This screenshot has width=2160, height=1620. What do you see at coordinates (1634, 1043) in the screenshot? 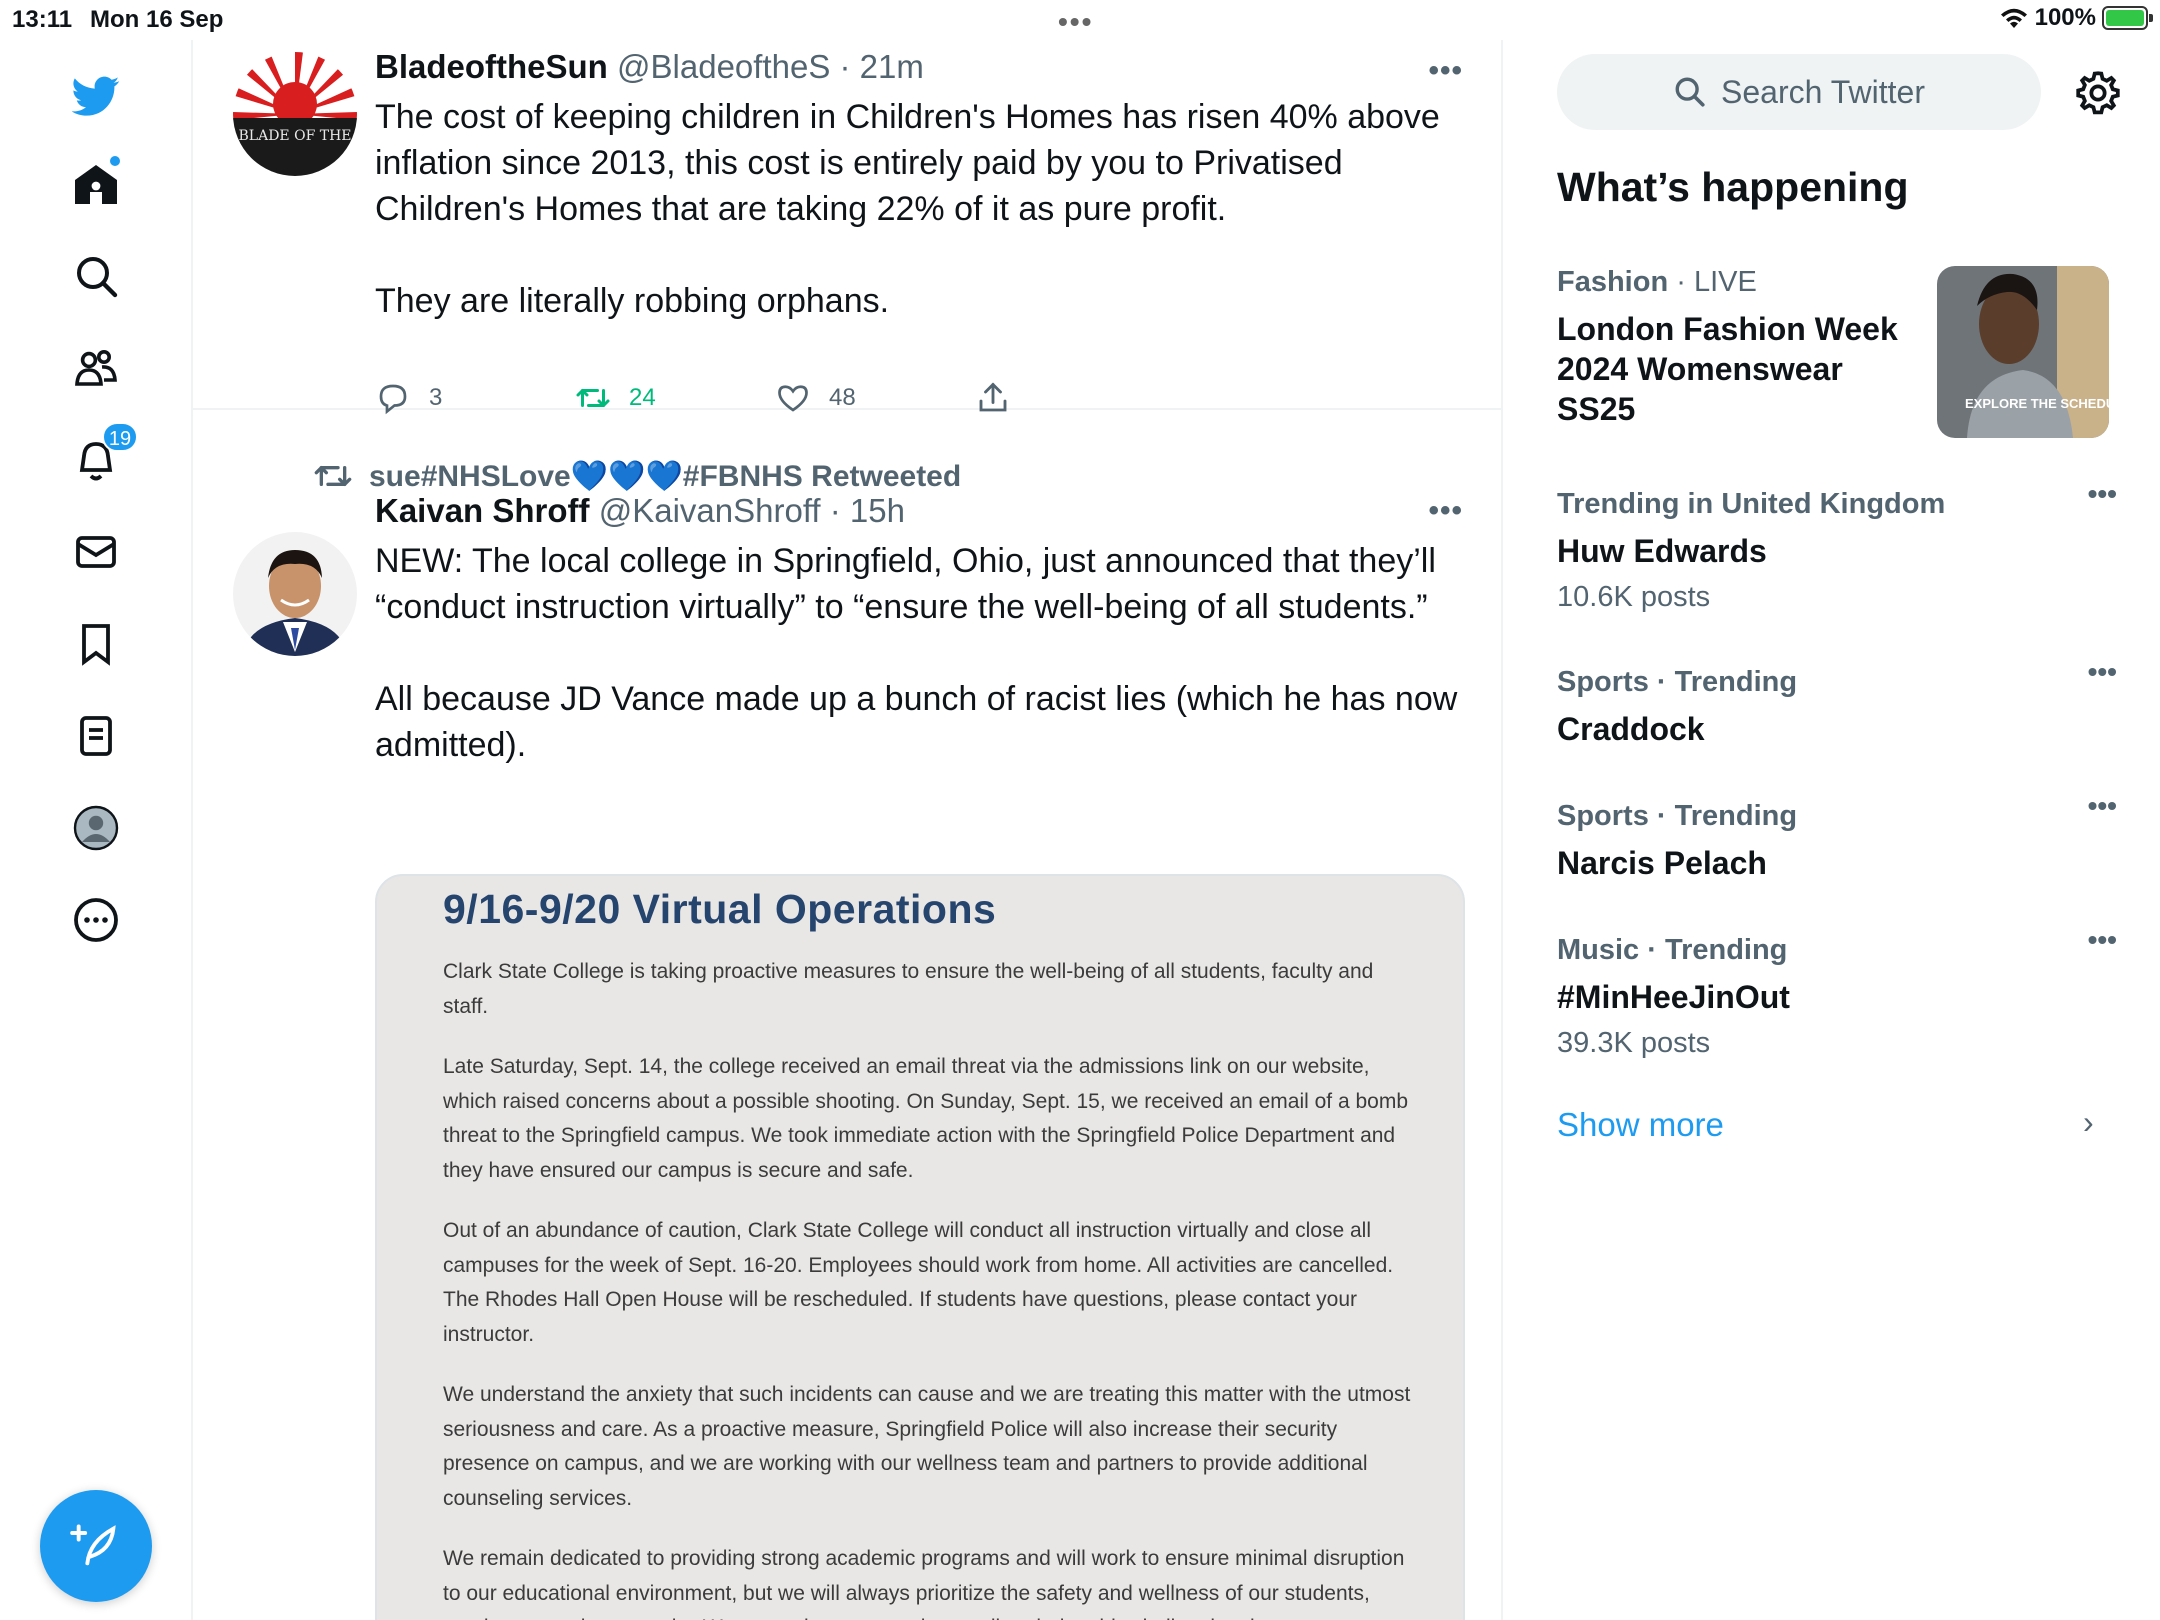
I see `trend-post-count: 39.3K posts` at bounding box center [1634, 1043].